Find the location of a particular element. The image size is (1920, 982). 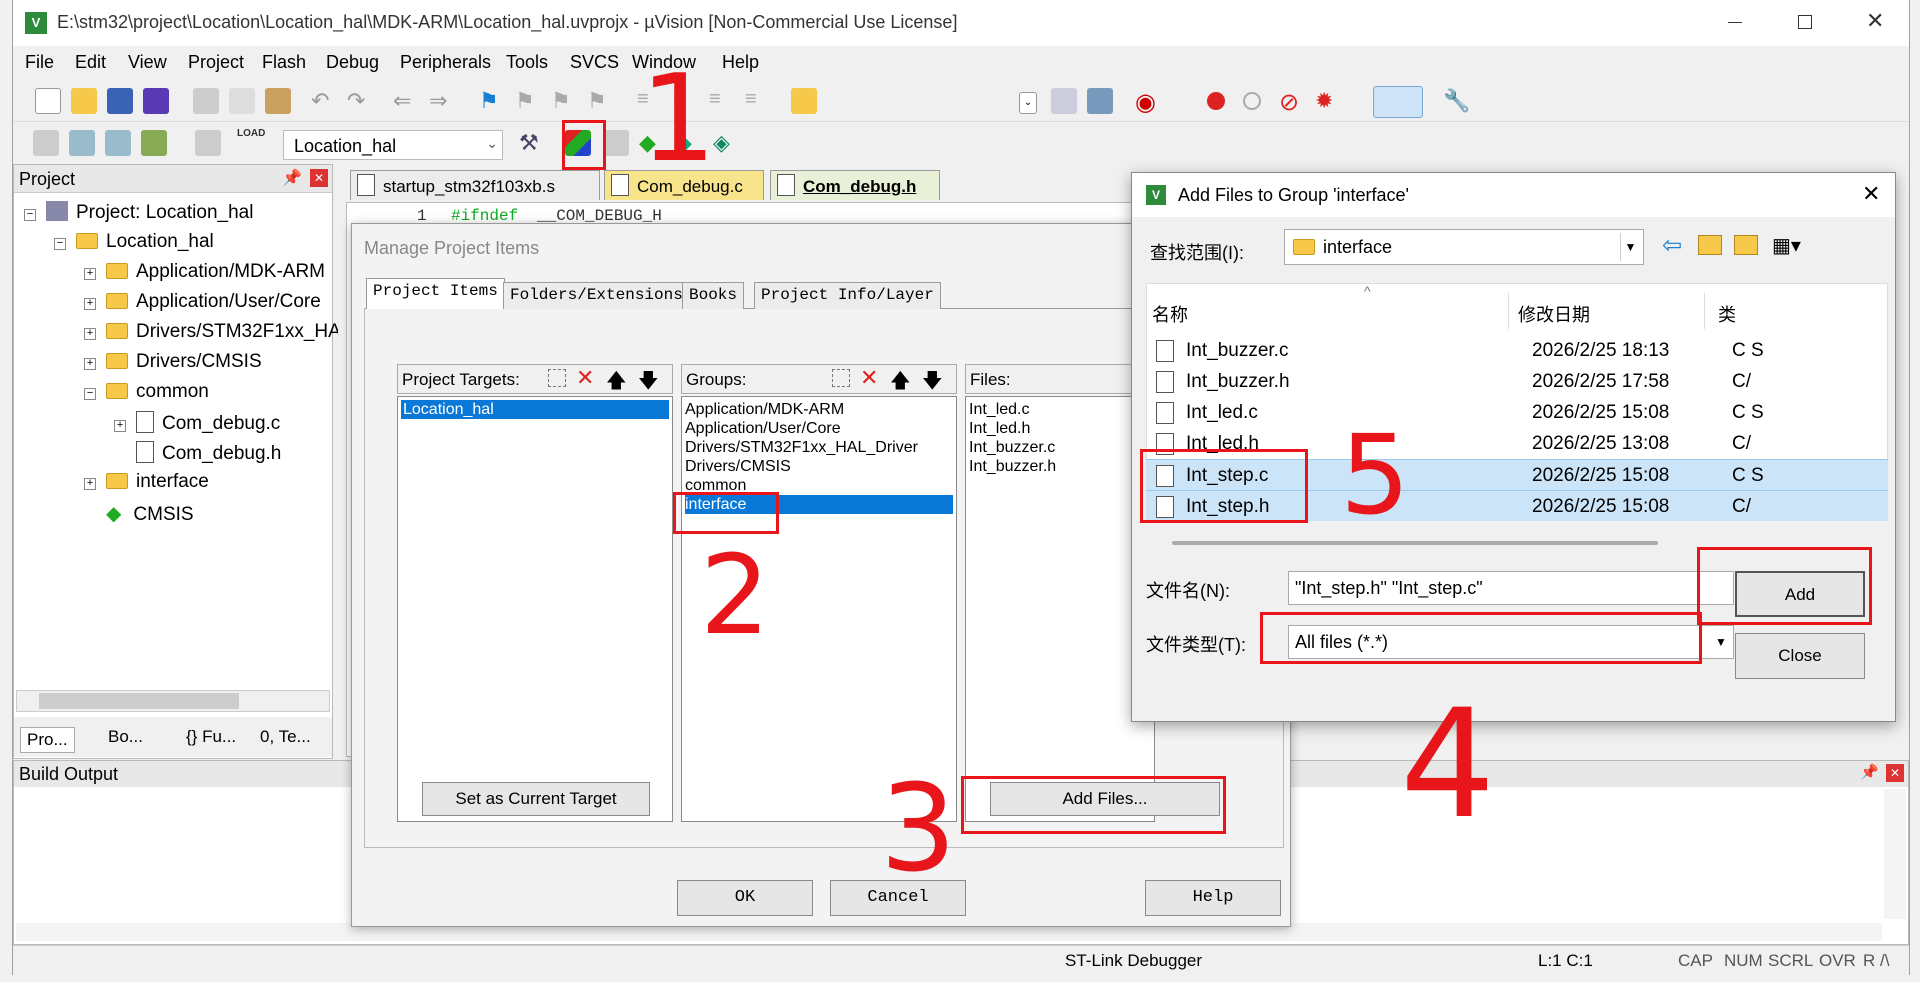

group-item: Drivers/CMSIS is located at coordinates (819, 466).